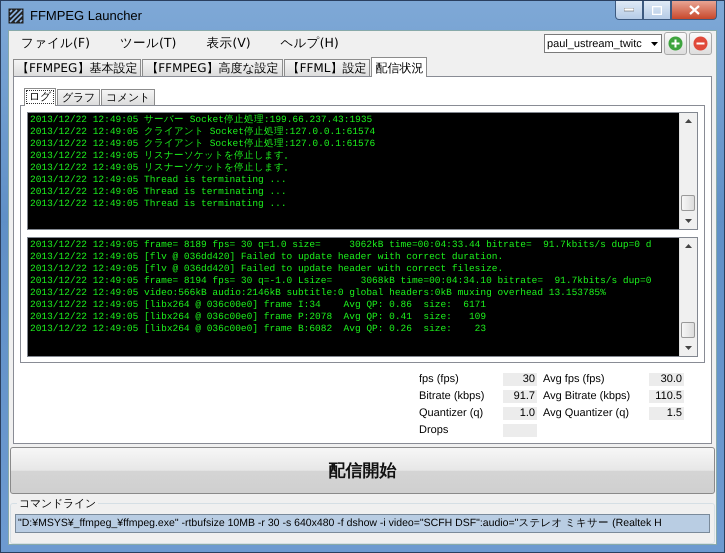  What do you see at coordinates (341, 245) in the screenshot?
I see `log-line: 2013/12/22 12:49:05 frame= 8189 fps= 30 q=1.0 size= 3062kB time=00:04:33.44 bitrate= 91.7kbits/s dup=0 d` at bounding box center [341, 245].